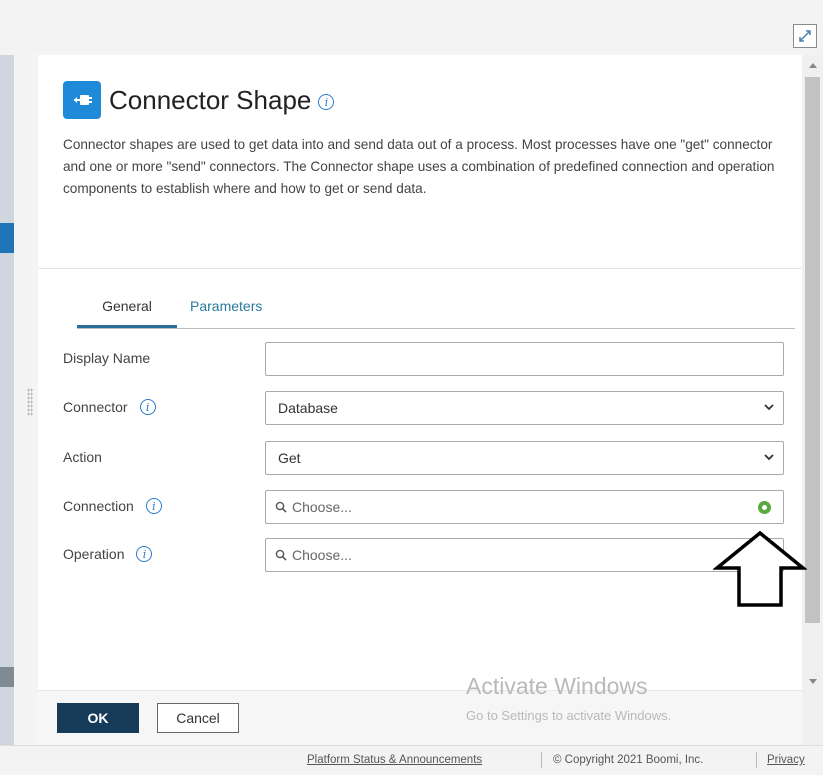 Image resolution: width=823 pixels, height=775 pixels. Describe the element at coordinates (198, 718) in the screenshot. I see `cancel-button: Cancel` at that location.